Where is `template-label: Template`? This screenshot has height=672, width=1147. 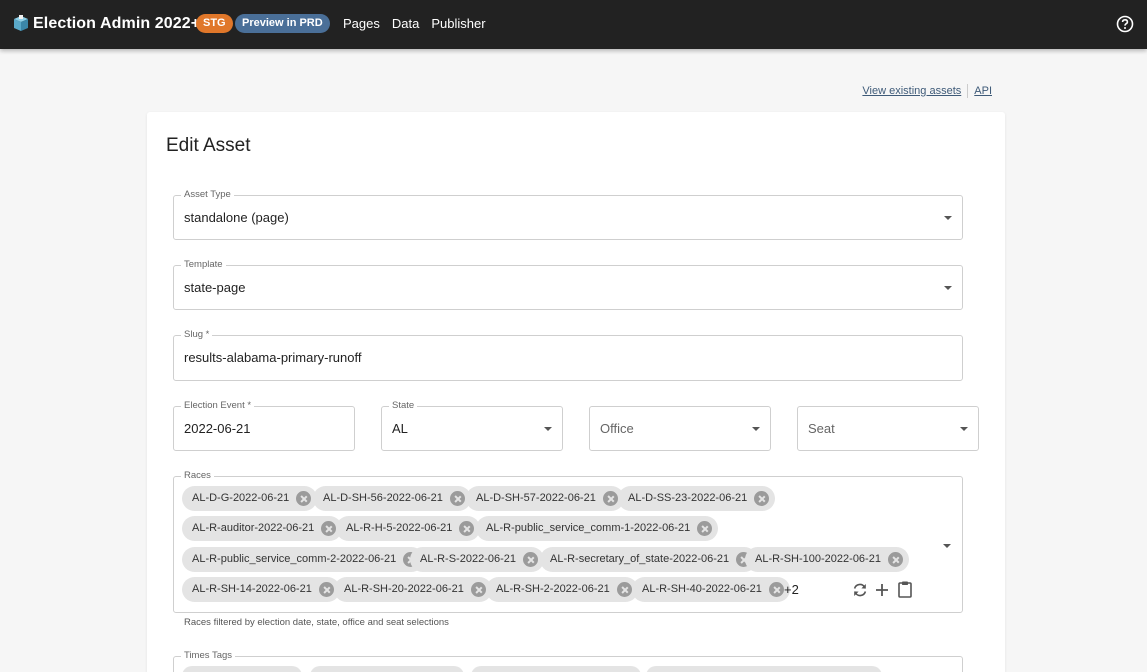 template-label: Template is located at coordinates (203, 265).